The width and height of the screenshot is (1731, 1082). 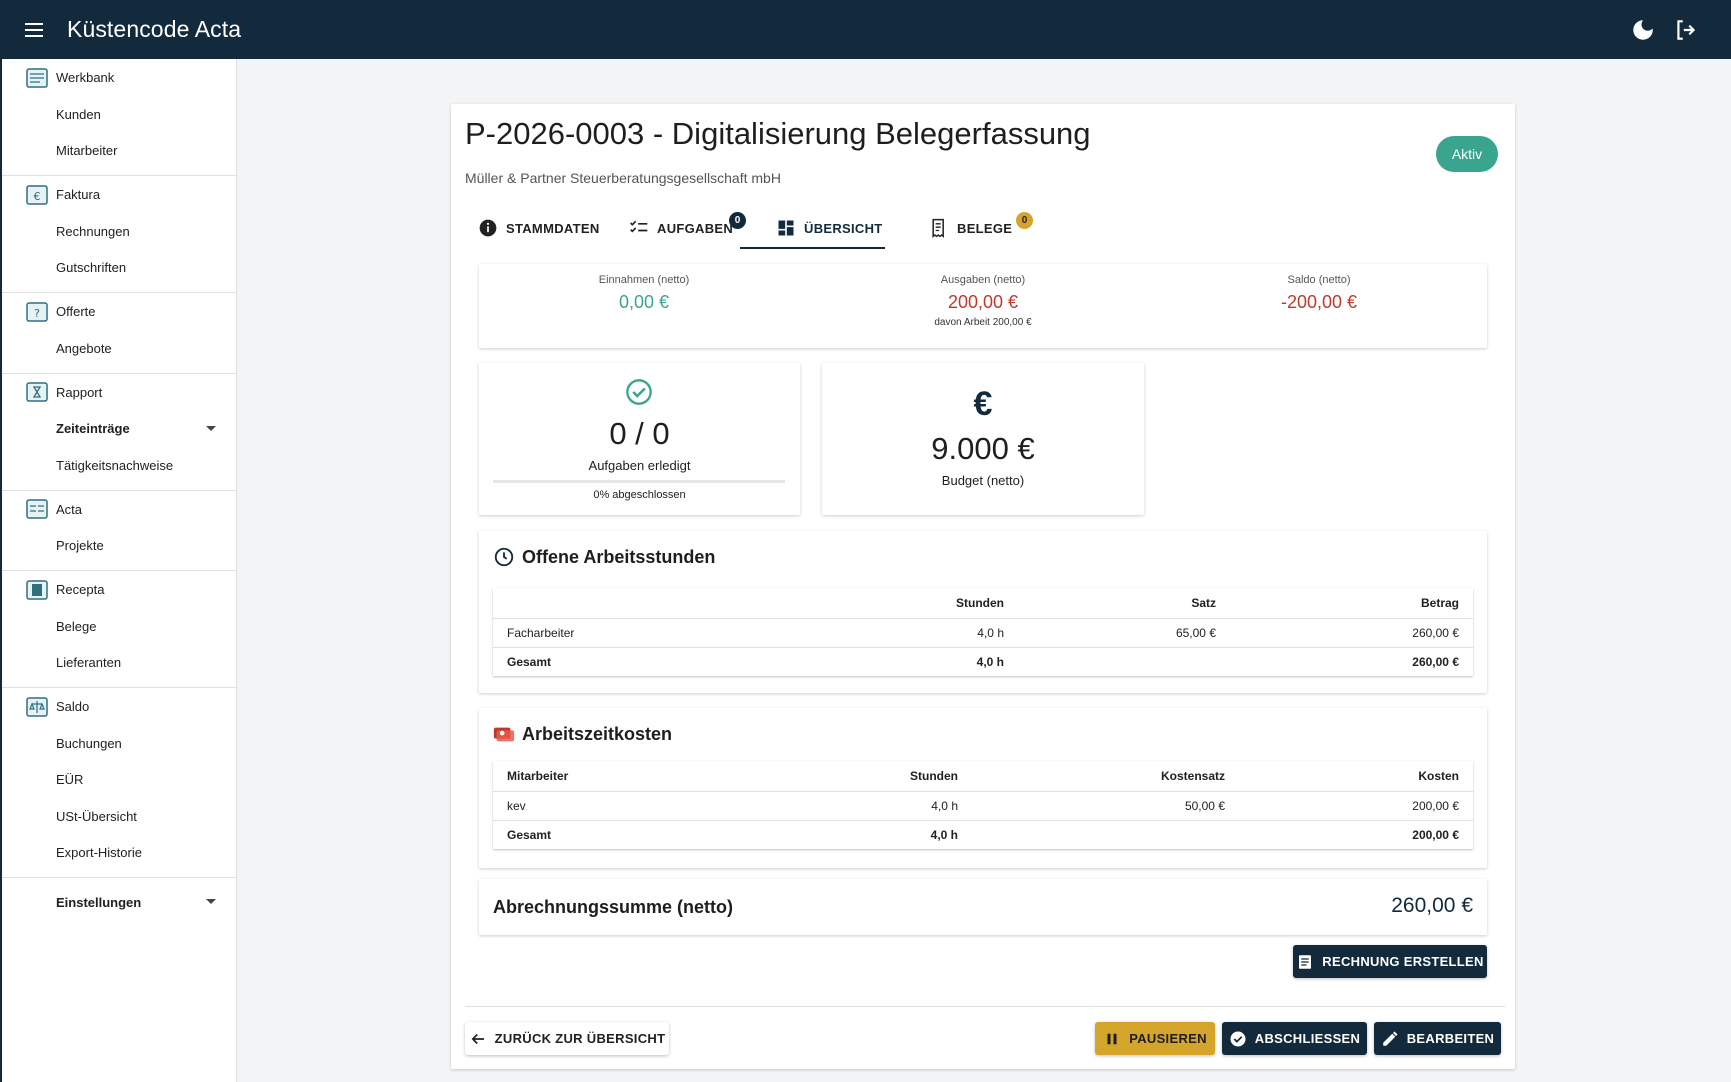 I want to click on checklist-icon, so click(x=639, y=226).